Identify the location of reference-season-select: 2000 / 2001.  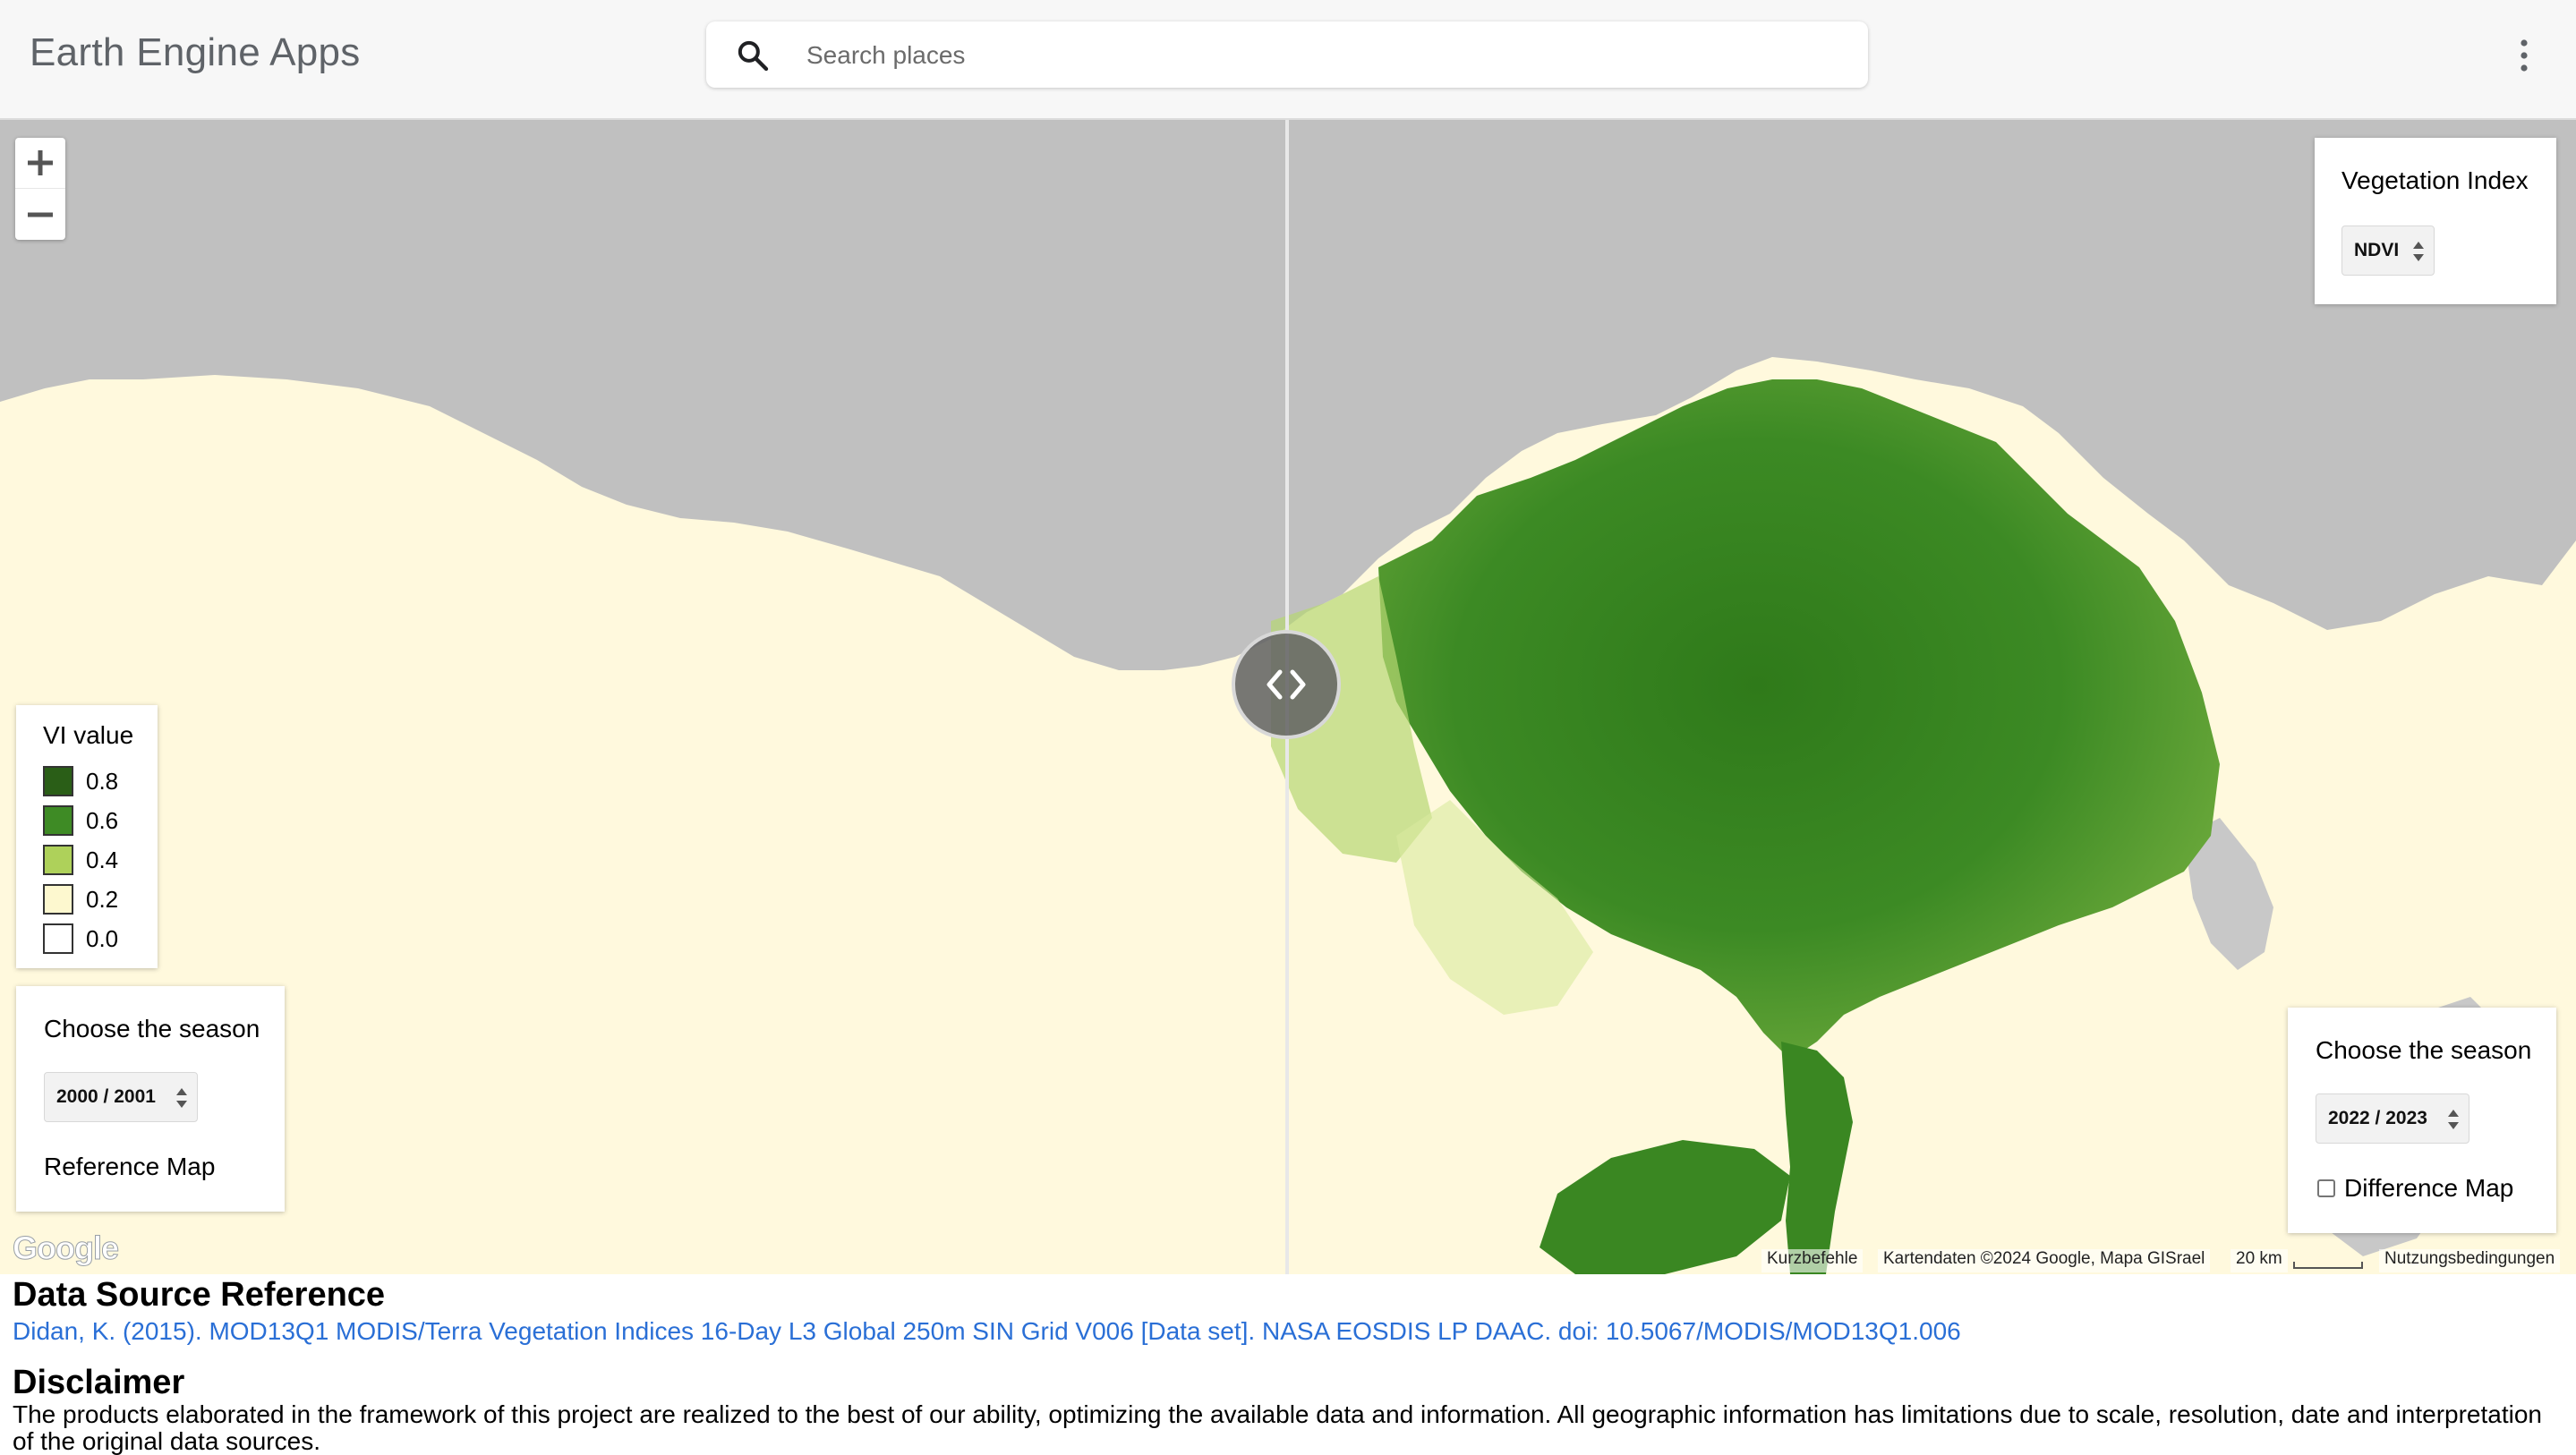
(121, 1097).